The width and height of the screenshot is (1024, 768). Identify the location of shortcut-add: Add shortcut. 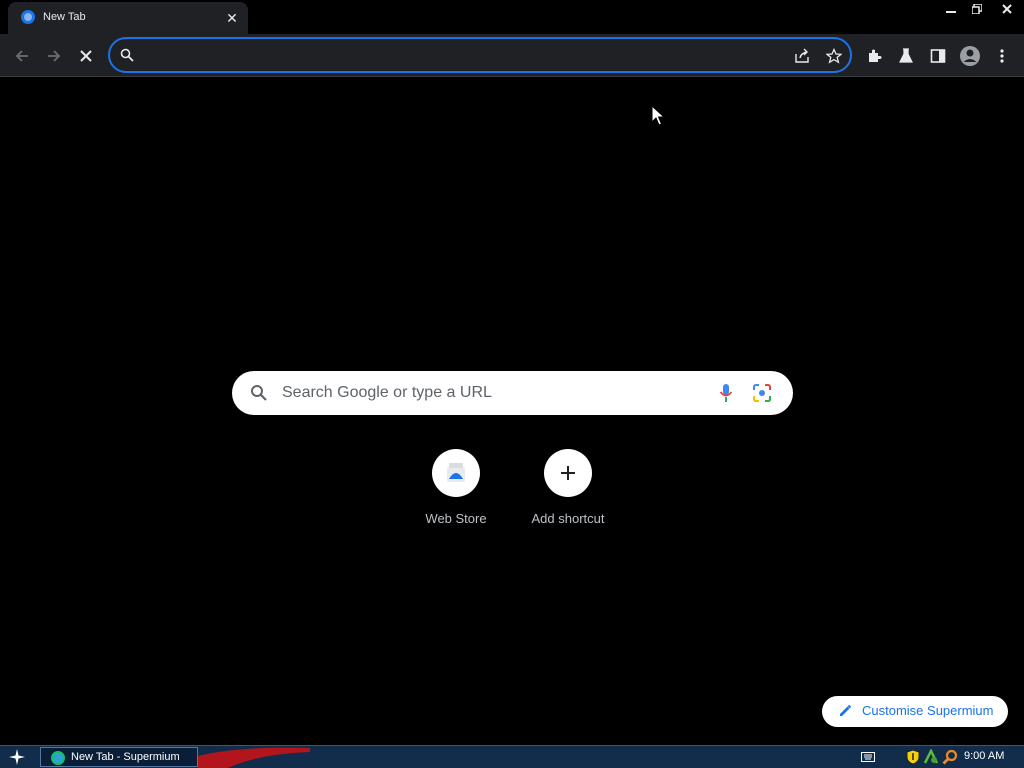
(568, 491).